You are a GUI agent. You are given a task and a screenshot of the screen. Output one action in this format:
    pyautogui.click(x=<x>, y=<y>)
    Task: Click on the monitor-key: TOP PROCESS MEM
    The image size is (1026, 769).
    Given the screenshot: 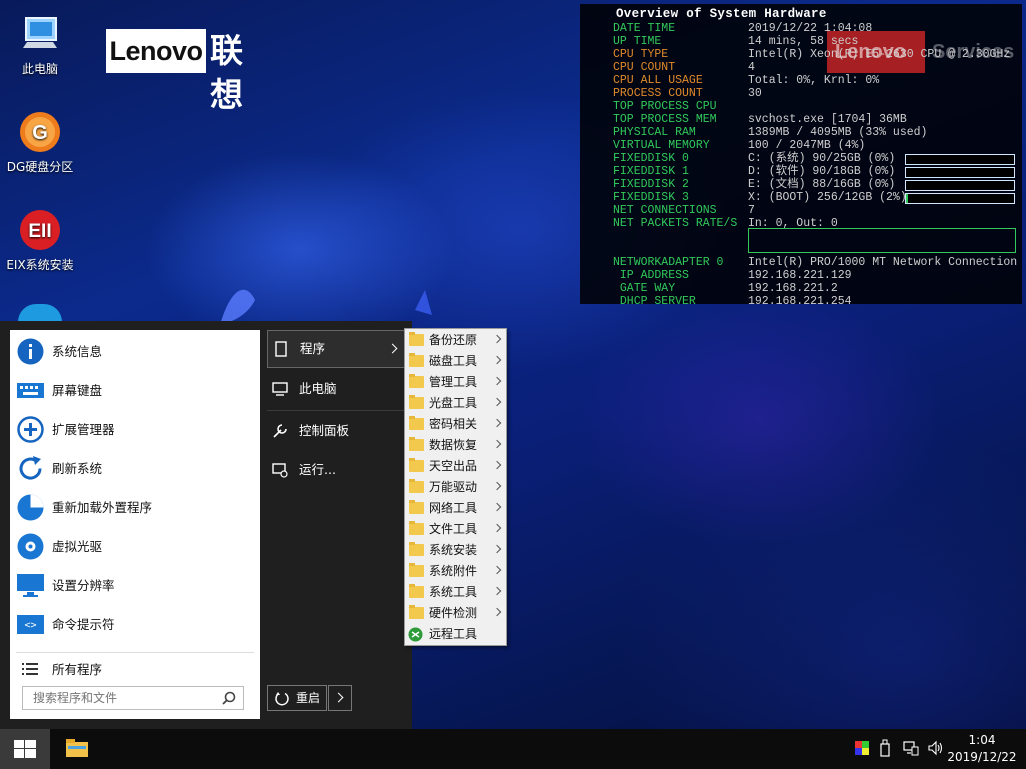 What is the action you would take?
    pyautogui.click(x=665, y=119)
    